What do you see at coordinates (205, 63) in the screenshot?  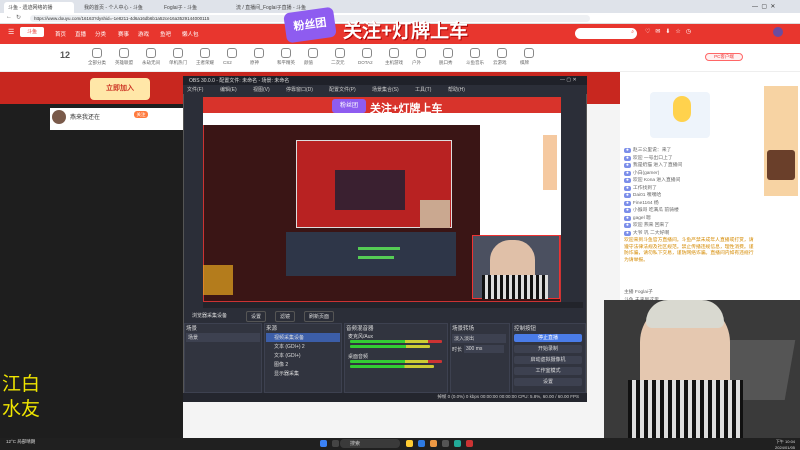 I see `category-label: 王者荣耀` at bounding box center [205, 63].